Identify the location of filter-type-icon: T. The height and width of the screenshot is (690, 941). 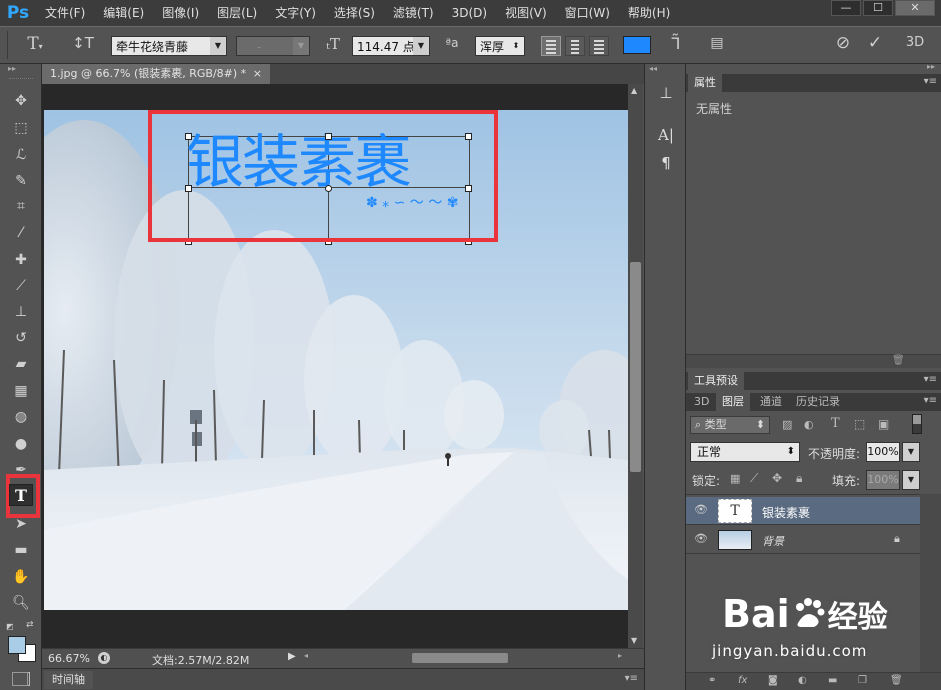
(835, 423).